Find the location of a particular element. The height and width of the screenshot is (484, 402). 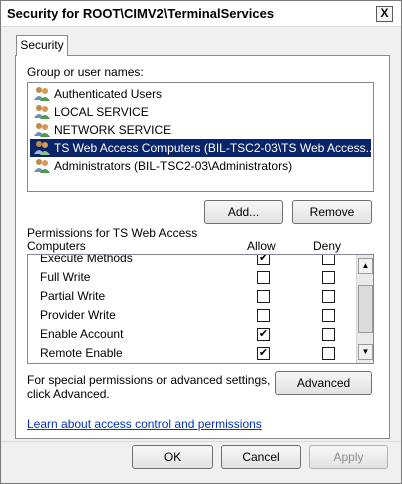

scroll-up-icon: ▲ is located at coordinates (365, 265).